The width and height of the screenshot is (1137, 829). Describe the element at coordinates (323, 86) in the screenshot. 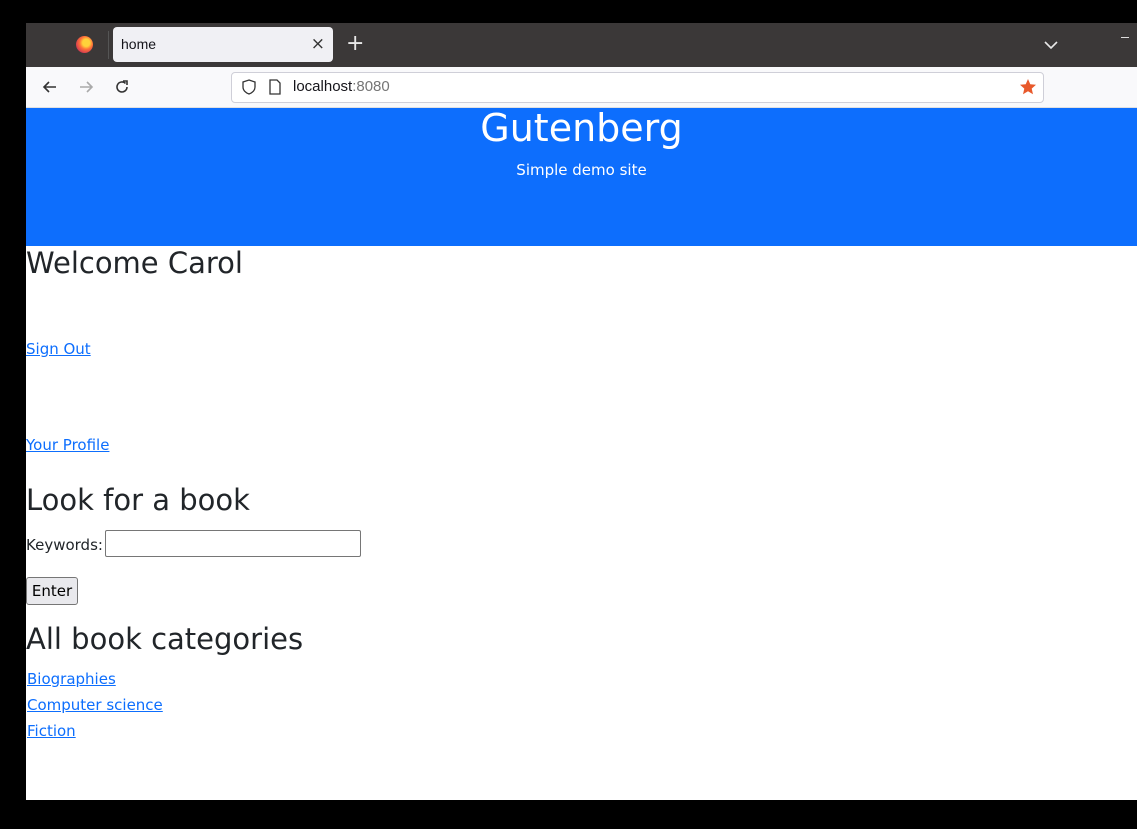

I see `url-host: localhost` at that location.